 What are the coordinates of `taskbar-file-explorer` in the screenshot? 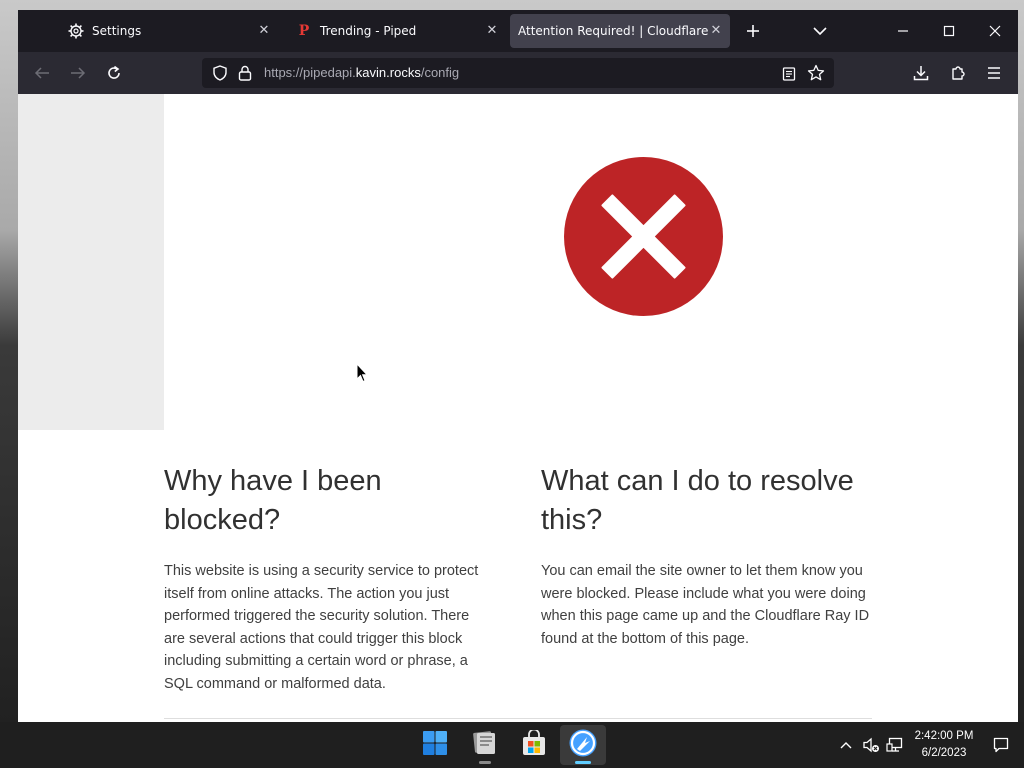 It's located at (485, 745).